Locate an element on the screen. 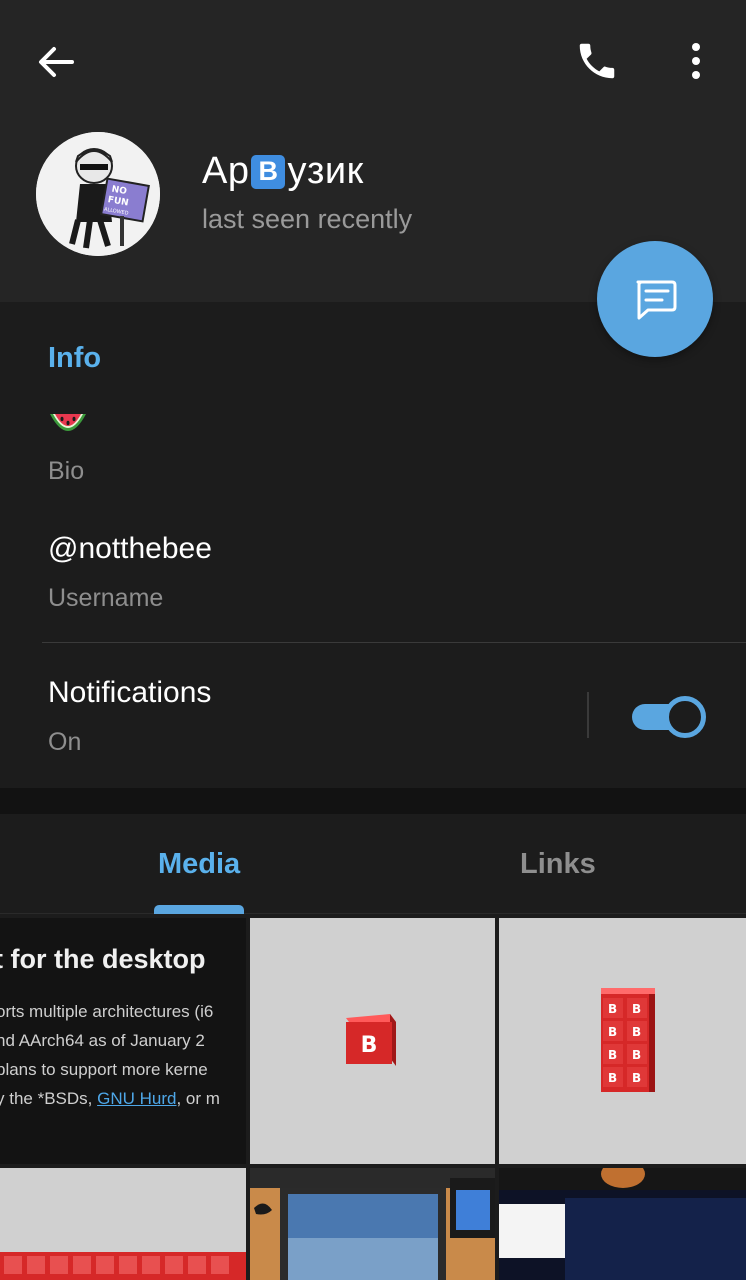 The image size is (746, 1280). call-button is located at coordinates (597, 61).